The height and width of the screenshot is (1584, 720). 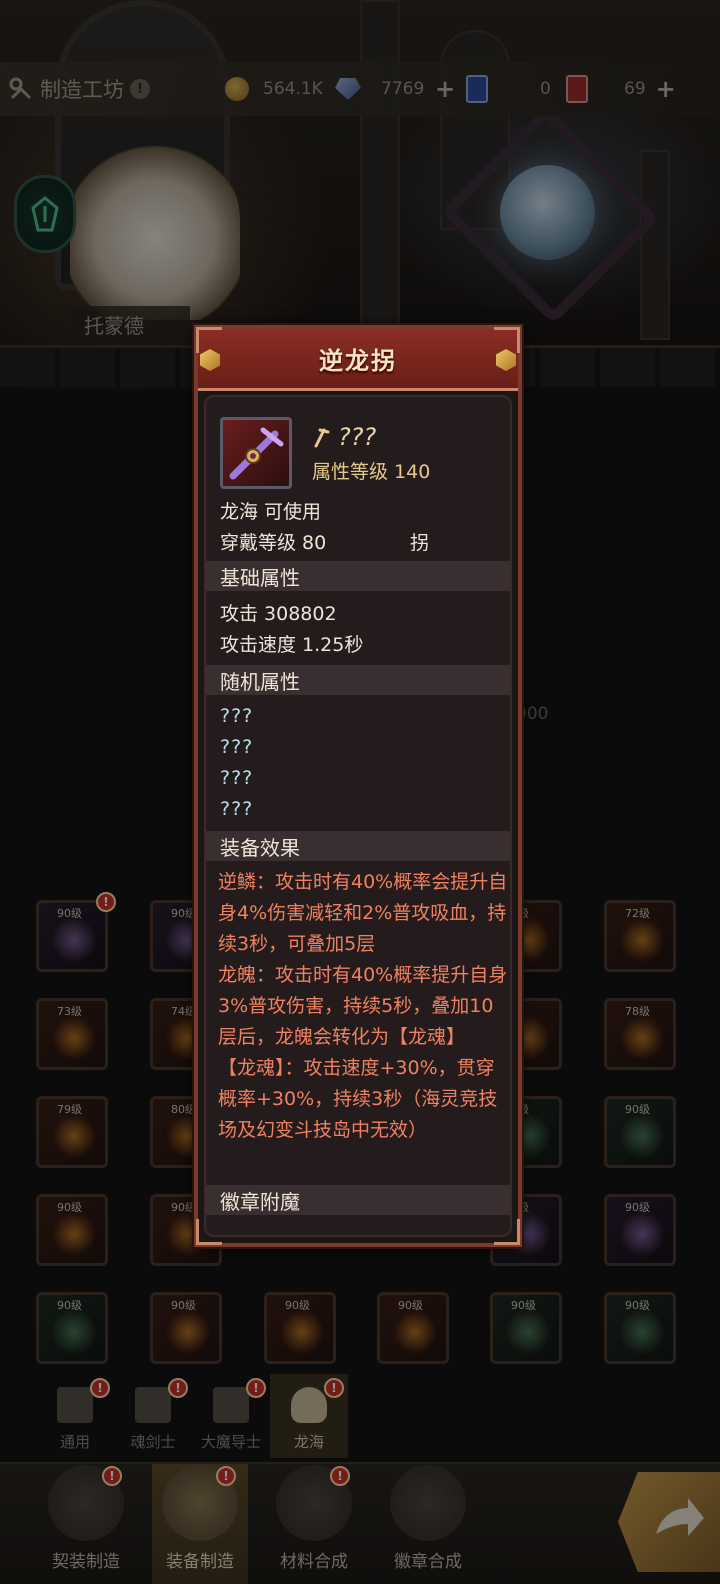 What do you see at coordinates (358, 576) in the screenshot?
I see `section-base-attributes: 基础属性` at bounding box center [358, 576].